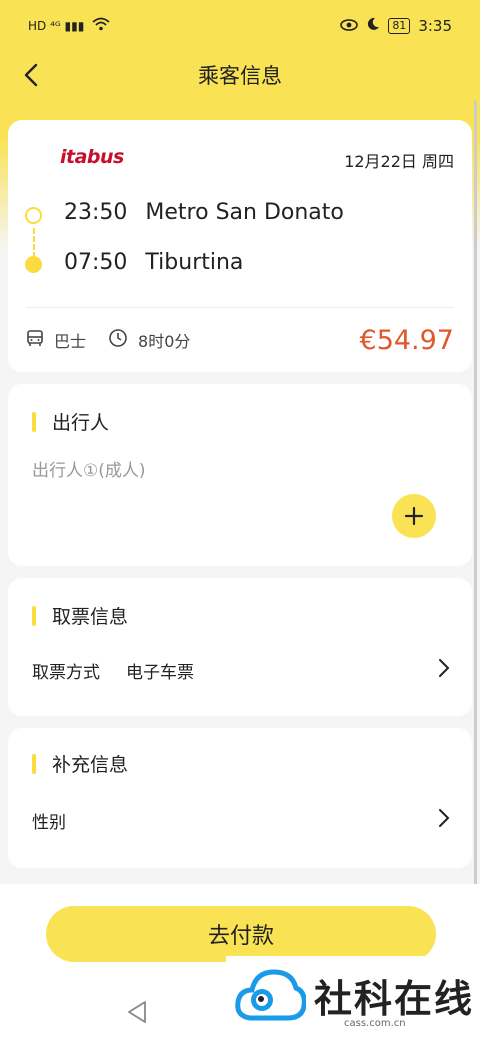  What do you see at coordinates (118, 340) in the screenshot?
I see `clock-icon` at bounding box center [118, 340].